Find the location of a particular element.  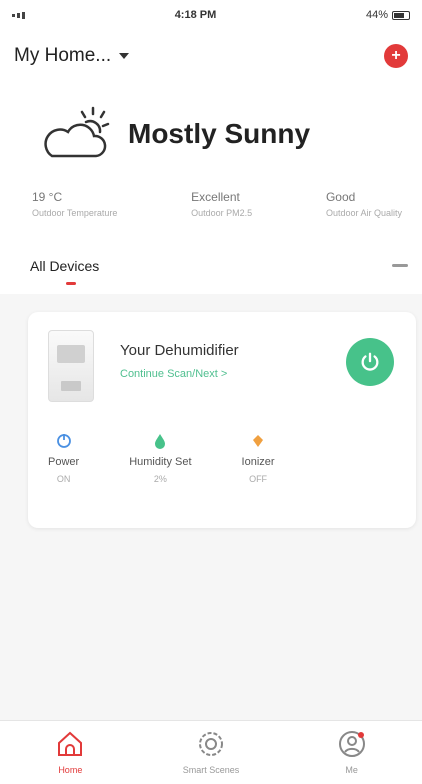

active-tab-indicator is located at coordinates (71, 283).